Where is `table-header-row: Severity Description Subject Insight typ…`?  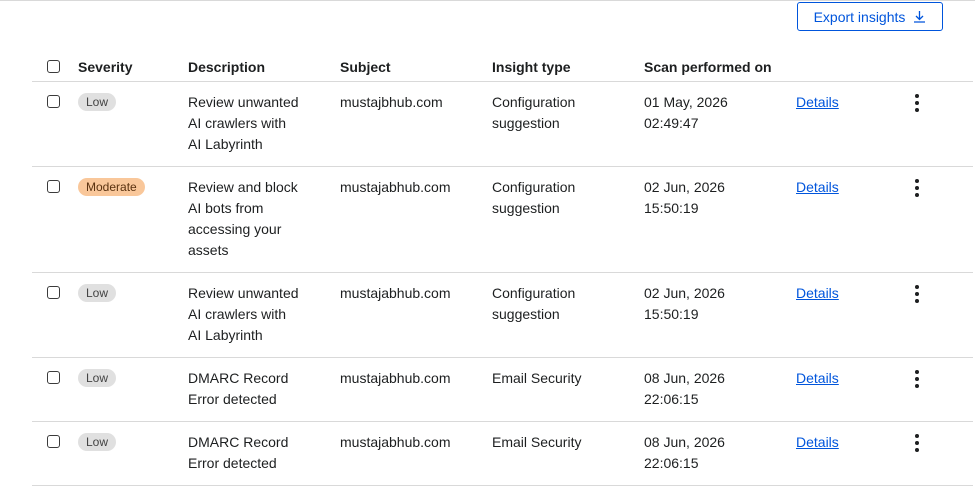 table-header-row: Severity Description Subject Insight typ… is located at coordinates (502, 67).